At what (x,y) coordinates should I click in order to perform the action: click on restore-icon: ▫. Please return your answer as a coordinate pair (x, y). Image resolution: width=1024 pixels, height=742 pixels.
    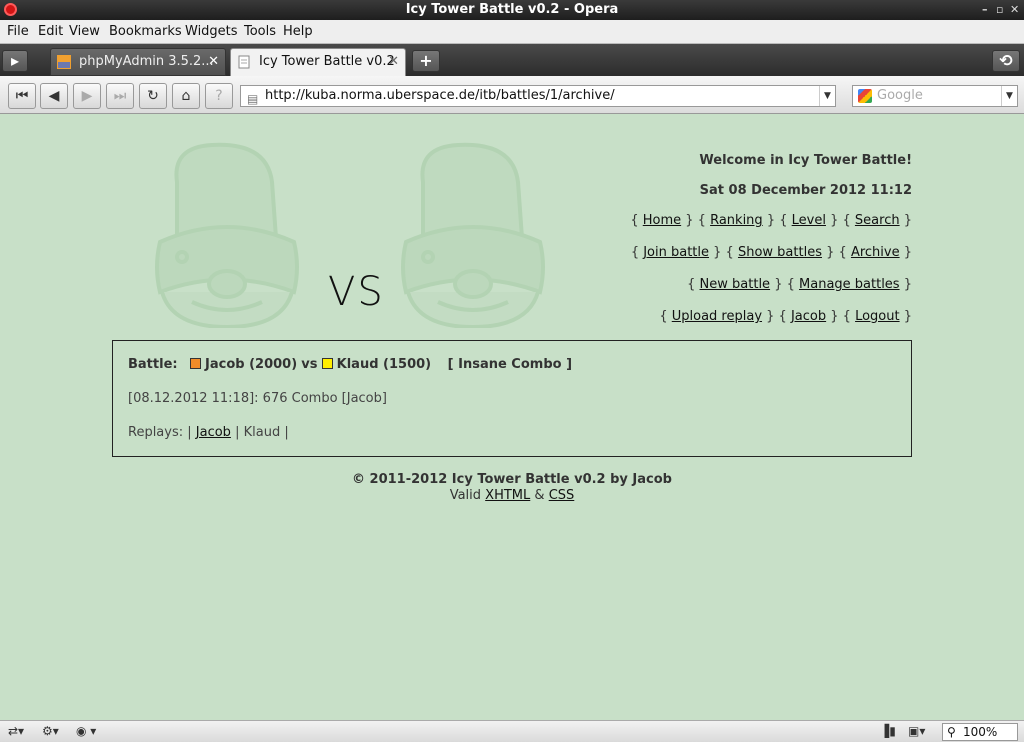
    Looking at the image, I should click on (999, 10).